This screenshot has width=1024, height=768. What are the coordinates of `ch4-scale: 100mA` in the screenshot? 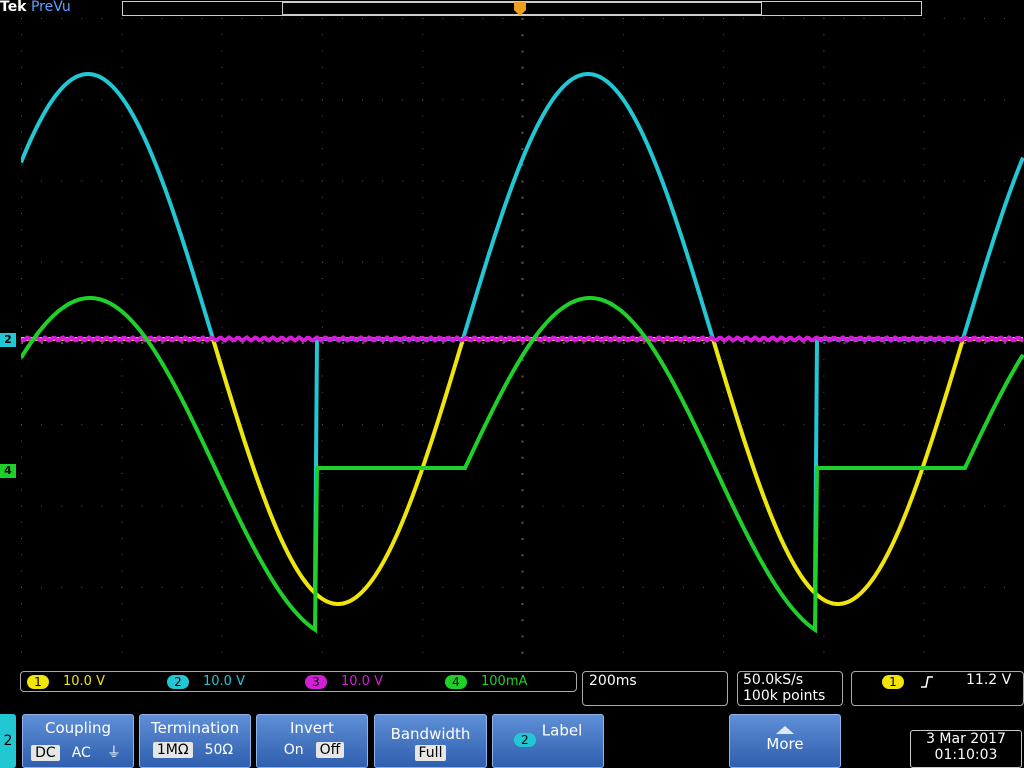 It's located at (504, 681).